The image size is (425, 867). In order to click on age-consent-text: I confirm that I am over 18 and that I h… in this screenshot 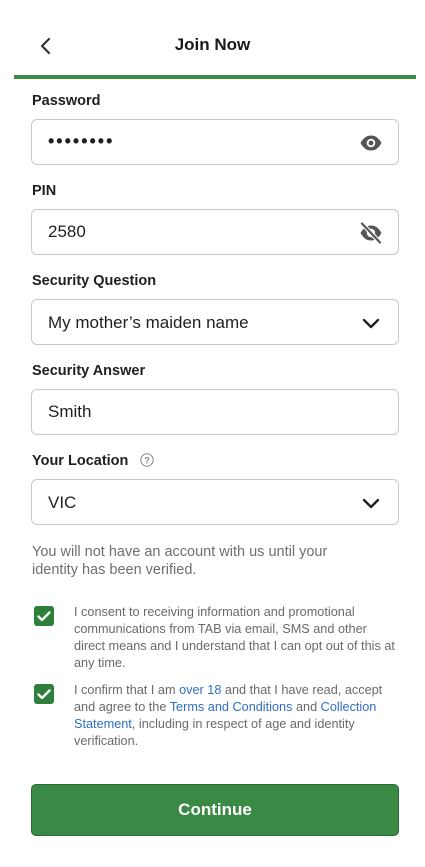, I will do `click(237, 716)`.